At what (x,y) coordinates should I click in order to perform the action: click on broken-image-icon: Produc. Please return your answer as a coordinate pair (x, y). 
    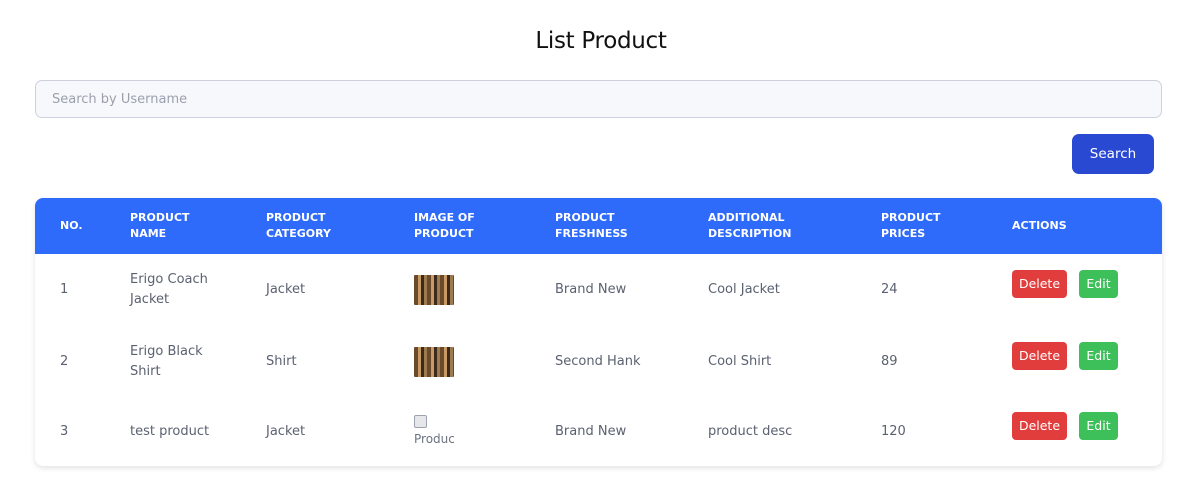
    Looking at the image, I should click on (434, 432).